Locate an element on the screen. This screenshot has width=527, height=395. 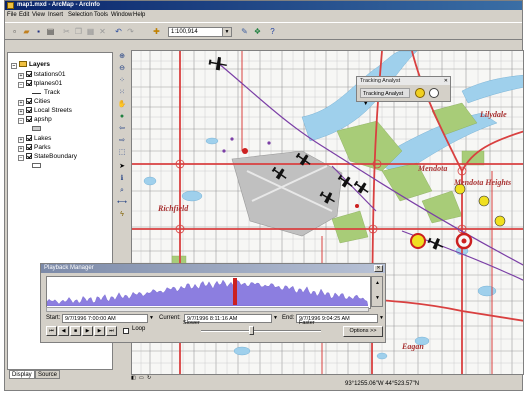
previous-extent-icon: ⇦ is located at coordinates (122, 129).